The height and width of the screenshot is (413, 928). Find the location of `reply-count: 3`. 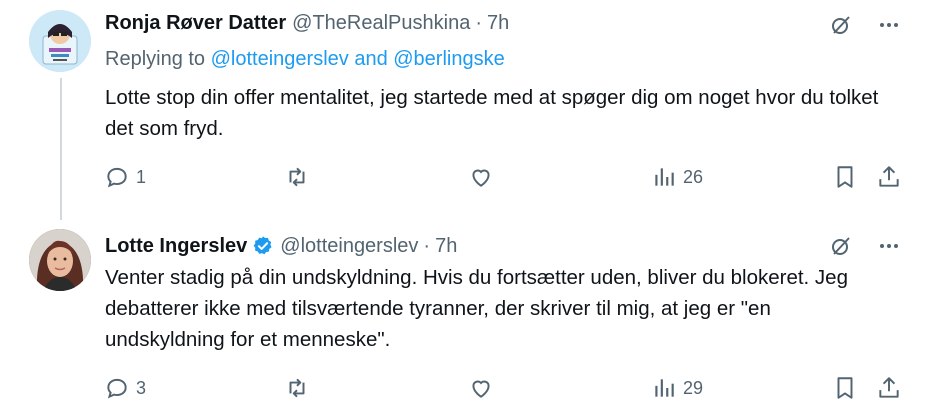

reply-count: 3 is located at coordinates (141, 387).